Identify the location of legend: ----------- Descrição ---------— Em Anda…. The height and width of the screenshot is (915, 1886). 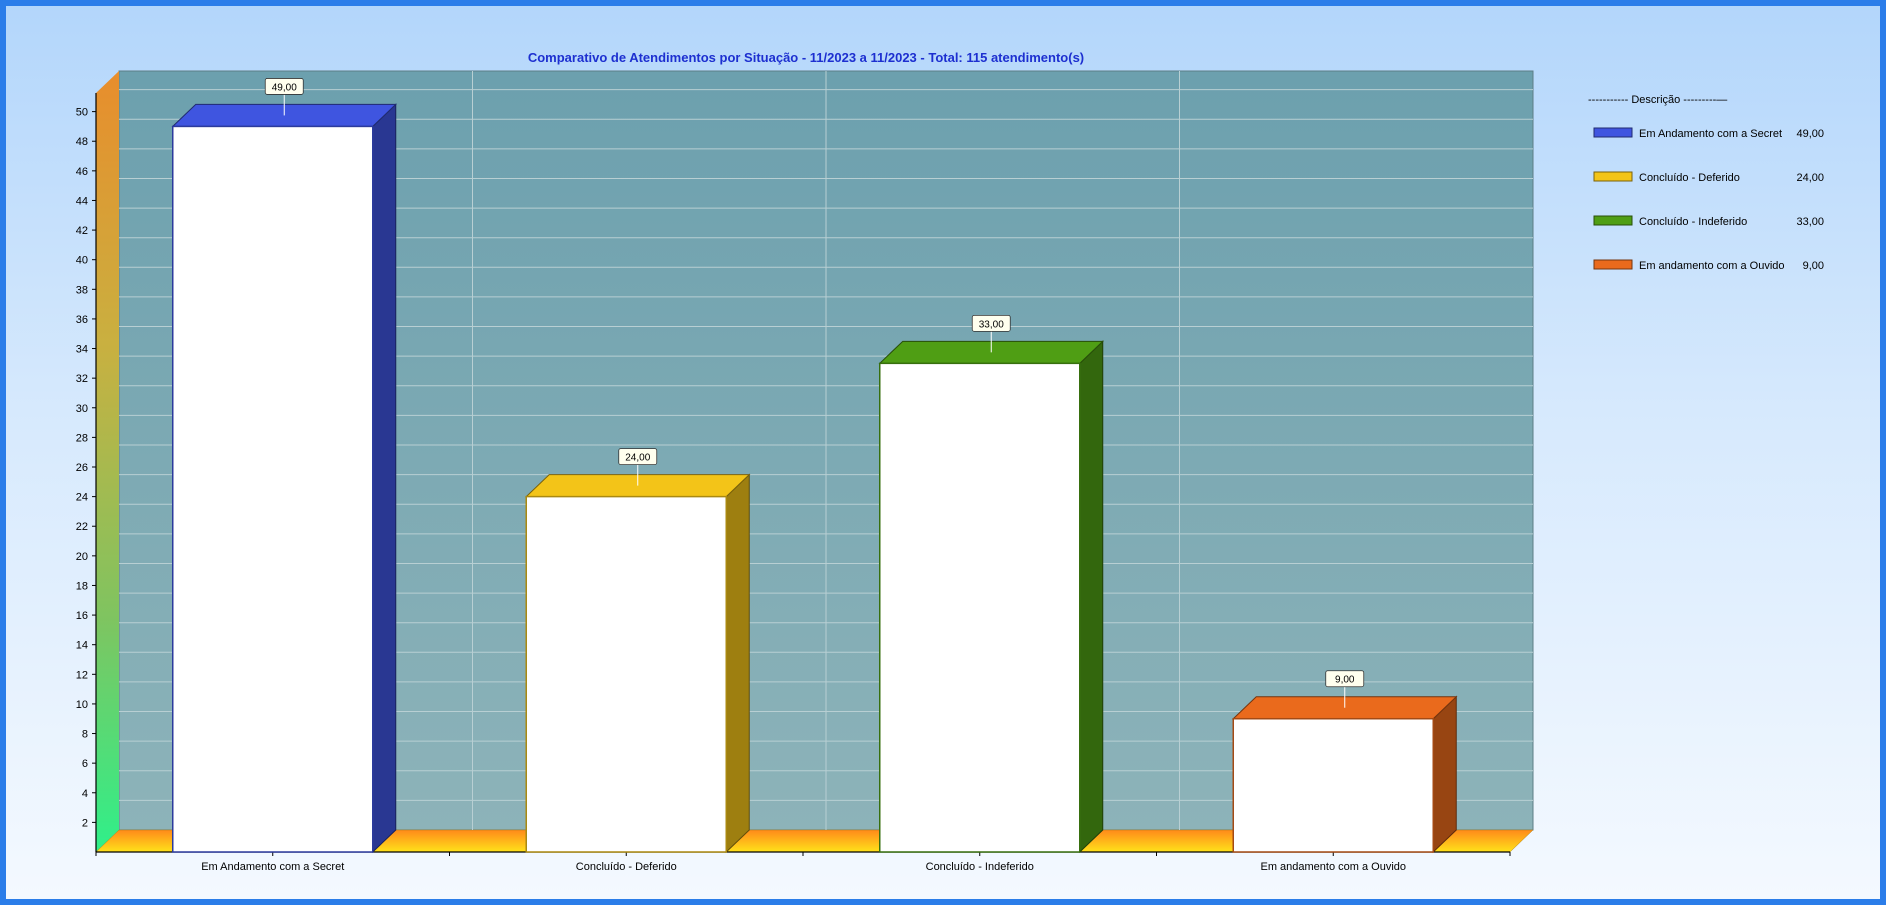
(1706, 183).